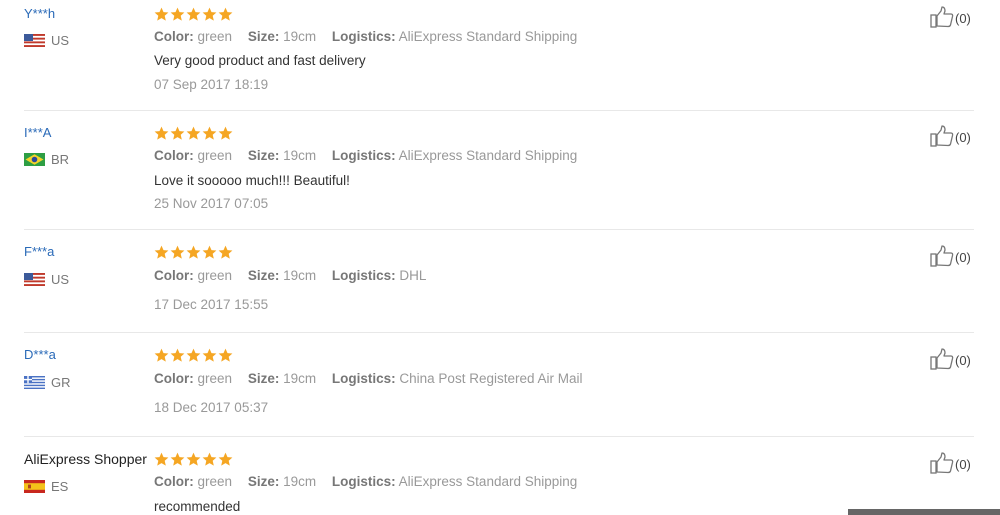 The height and width of the screenshot is (515, 1000). Describe the element at coordinates (197, 506) in the screenshot. I see `review-text: recommended` at that location.